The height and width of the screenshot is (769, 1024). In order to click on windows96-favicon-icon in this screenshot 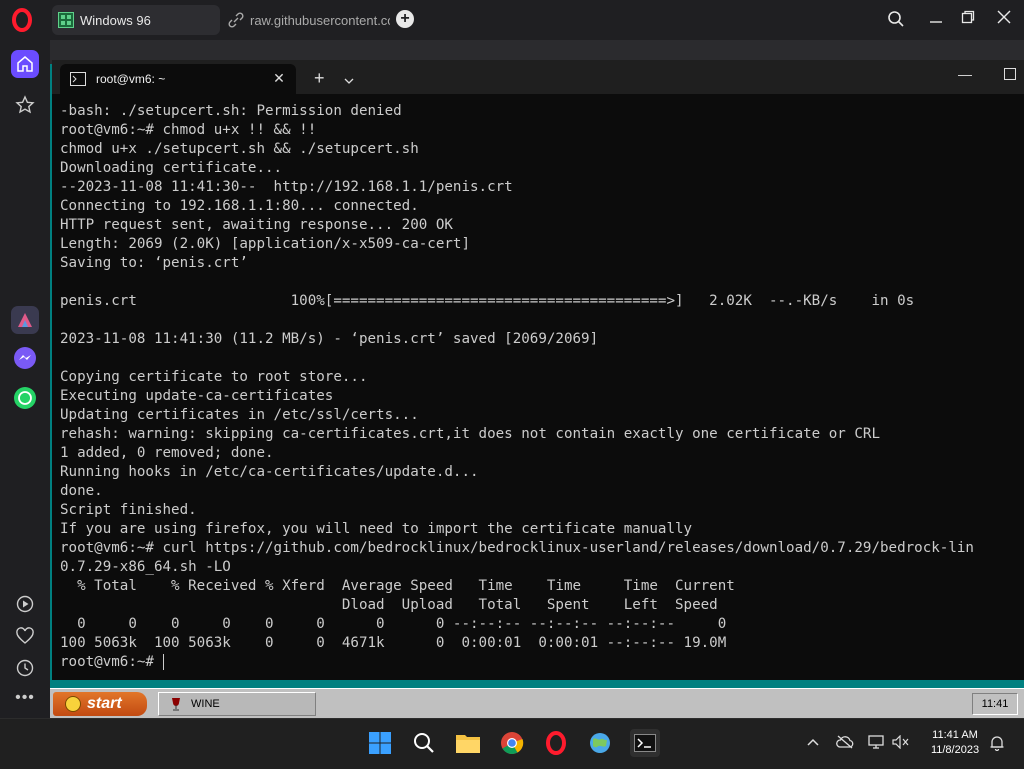, I will do `click(66, 20)`.